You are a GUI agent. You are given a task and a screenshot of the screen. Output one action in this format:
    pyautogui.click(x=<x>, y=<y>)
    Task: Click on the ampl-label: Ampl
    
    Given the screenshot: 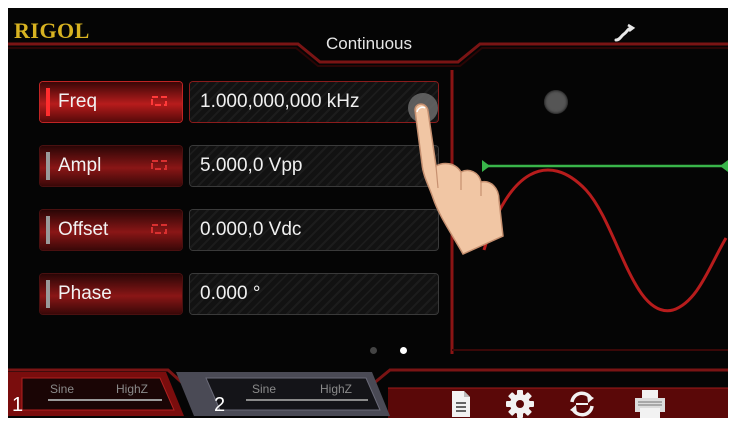 What is the action you would take?
    pyautogui.click(x=80, y=165)
    